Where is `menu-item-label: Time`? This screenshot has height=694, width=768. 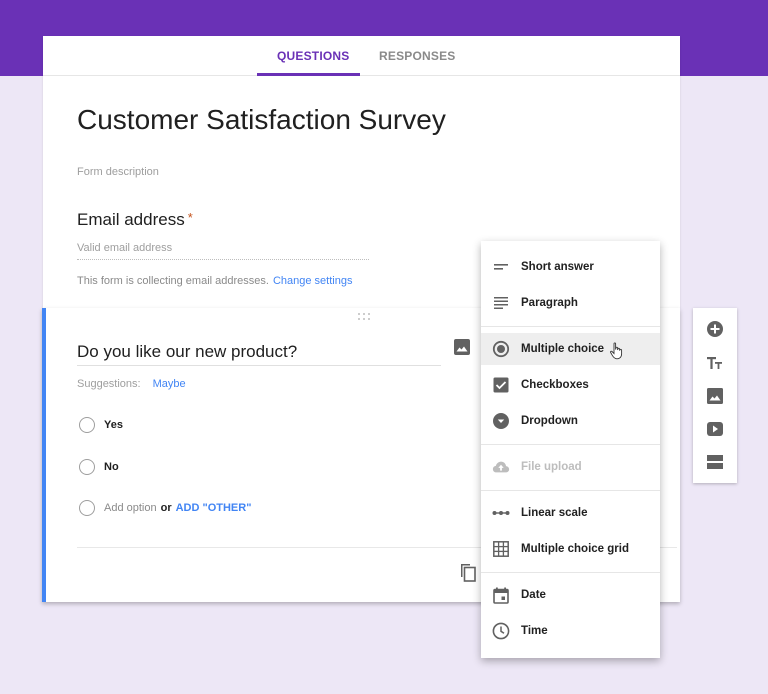 menu-item-label: Time is located at coordinates (534, 631).